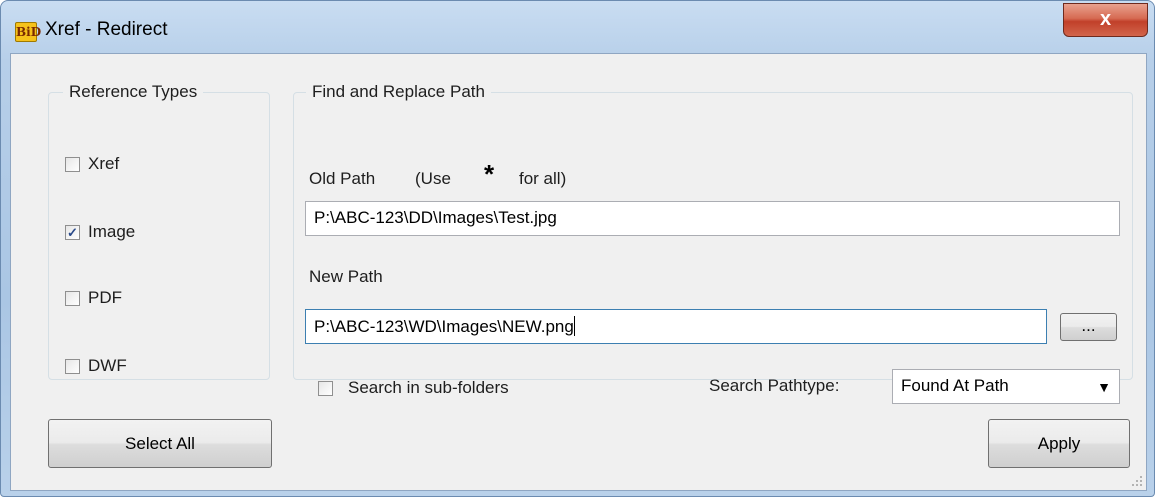 The width and height of the screenshot is (1155, 497). Describe the element at coordinates (1137, 481) in the screenshot. I see `resize-grip-icon` at that location.